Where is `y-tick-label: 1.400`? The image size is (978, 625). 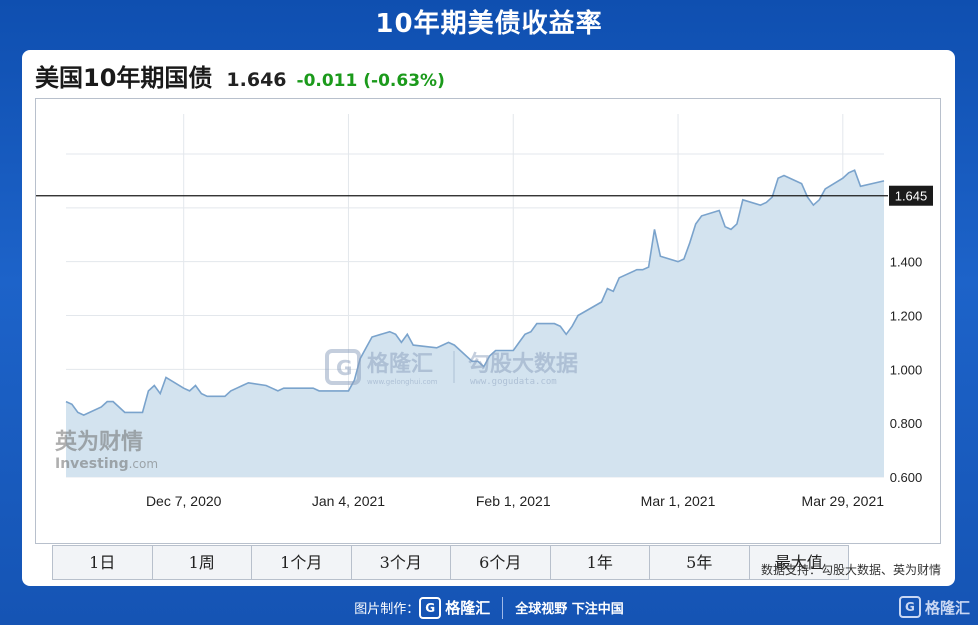
y-tick-label: 1.400 is located at coordinates (906, 262).